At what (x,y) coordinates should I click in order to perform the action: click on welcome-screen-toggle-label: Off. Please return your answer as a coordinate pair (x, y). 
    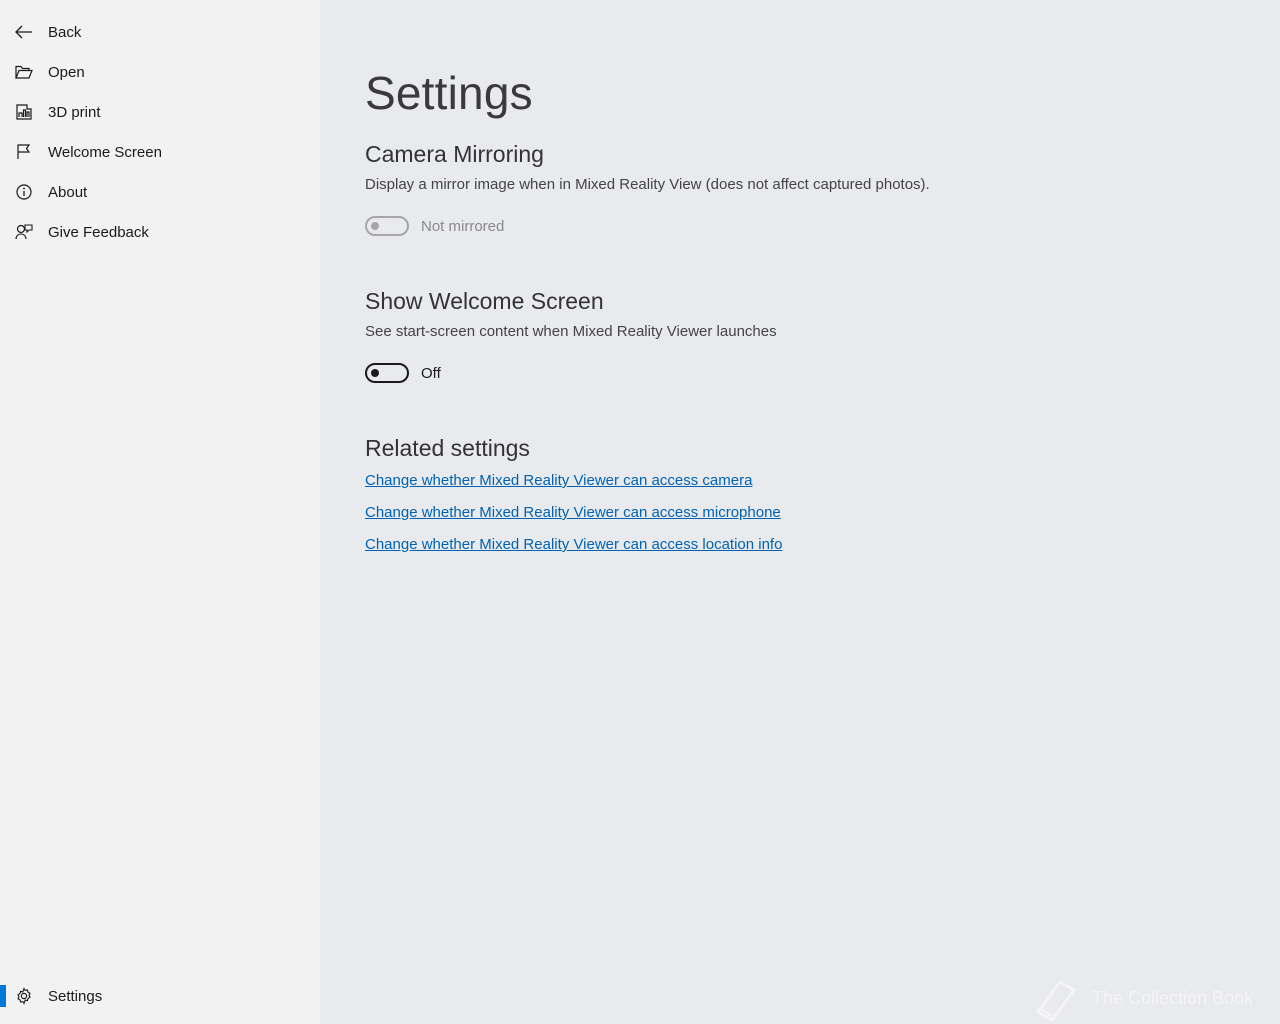
    Looking at the image, I should click on (431, 373).